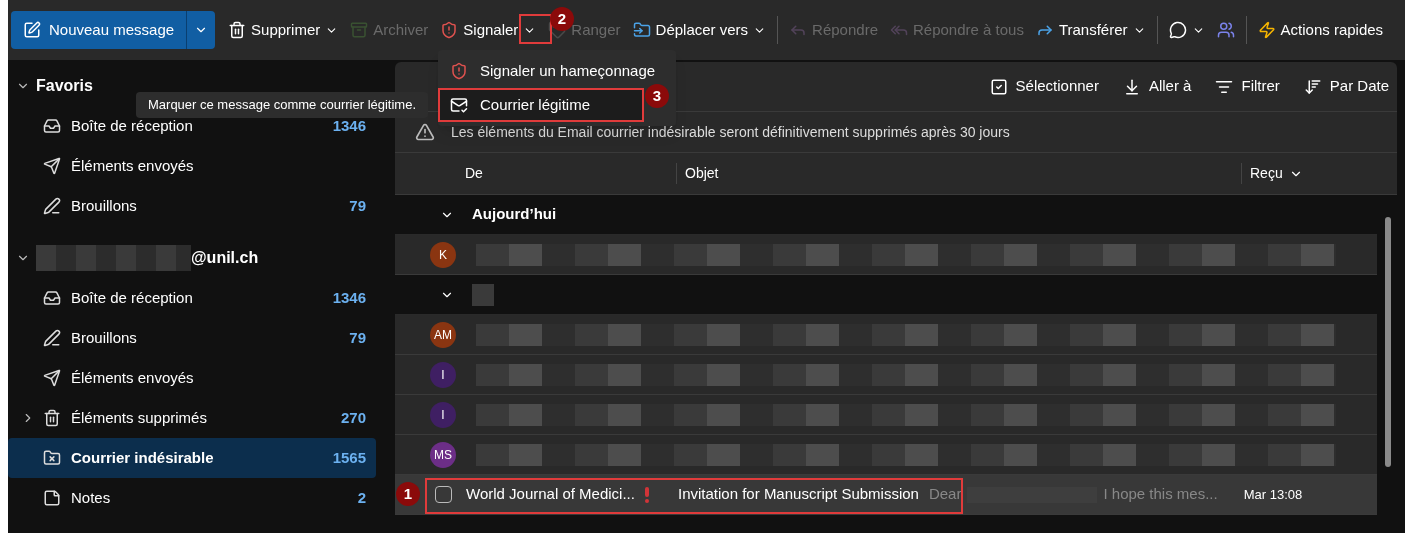 Image resolution: width=1416 pixels, height=533 pixels. What do you see at coordinates (359, 30) in the screenshot?
I see `archive-icon` at bounding box center [359, 30].